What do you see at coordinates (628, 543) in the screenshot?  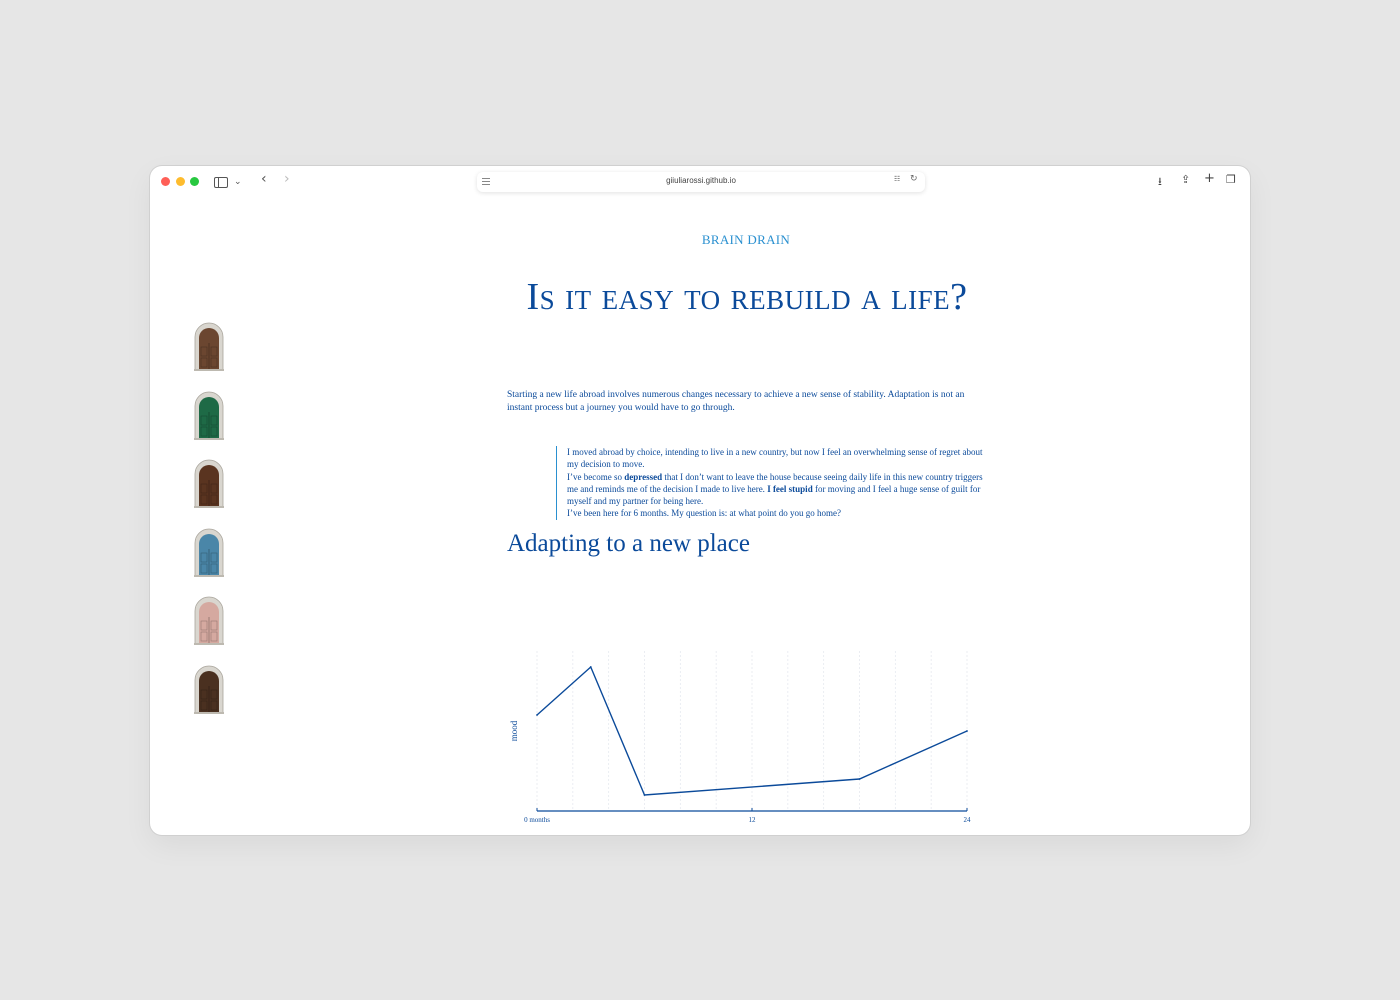 I see `section-title: Adapting to a new place` at bounding box center [628, 543].